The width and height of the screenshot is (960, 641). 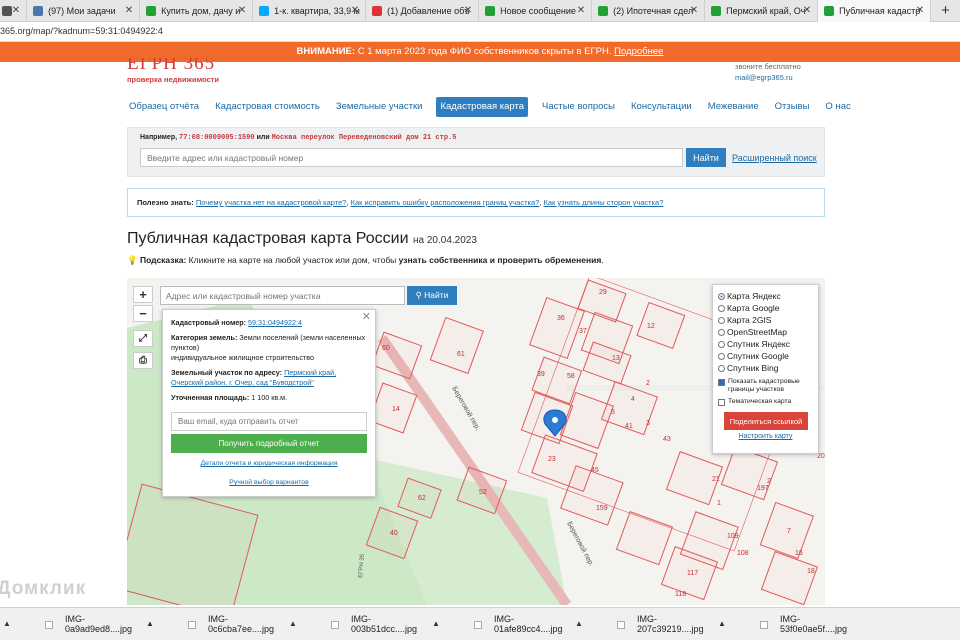 What do you see at coordinates (774, 158) in the screenshot?
I see `advanced-search-link: Расширенный поиск` at bounding box center [774, 158].